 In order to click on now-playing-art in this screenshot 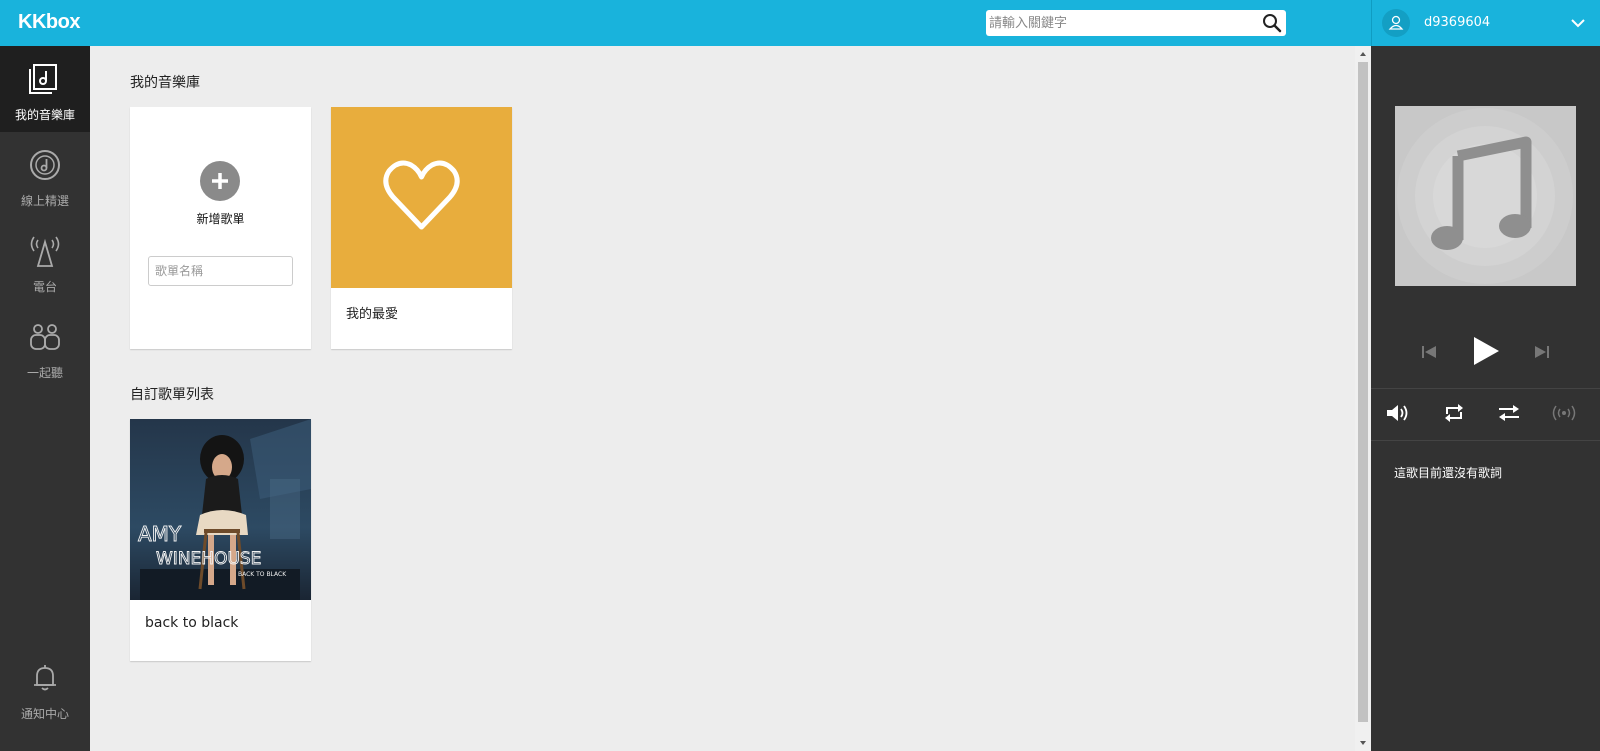, I will do `click(1485, 196)`.